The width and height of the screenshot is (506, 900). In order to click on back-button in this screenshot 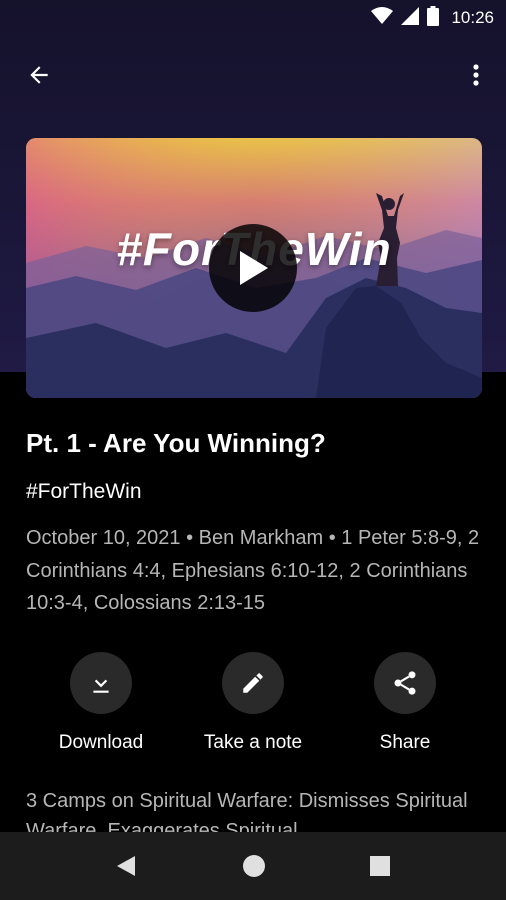, I will do `click(39, 75)`.